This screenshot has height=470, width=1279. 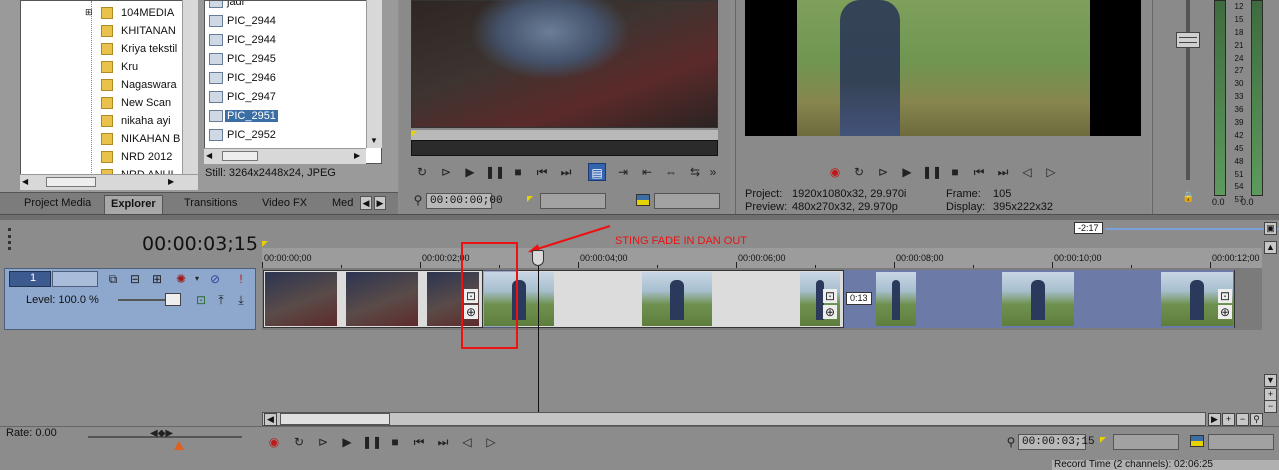 I want to click on master-fader-handle, so click(x=1188, y=40).